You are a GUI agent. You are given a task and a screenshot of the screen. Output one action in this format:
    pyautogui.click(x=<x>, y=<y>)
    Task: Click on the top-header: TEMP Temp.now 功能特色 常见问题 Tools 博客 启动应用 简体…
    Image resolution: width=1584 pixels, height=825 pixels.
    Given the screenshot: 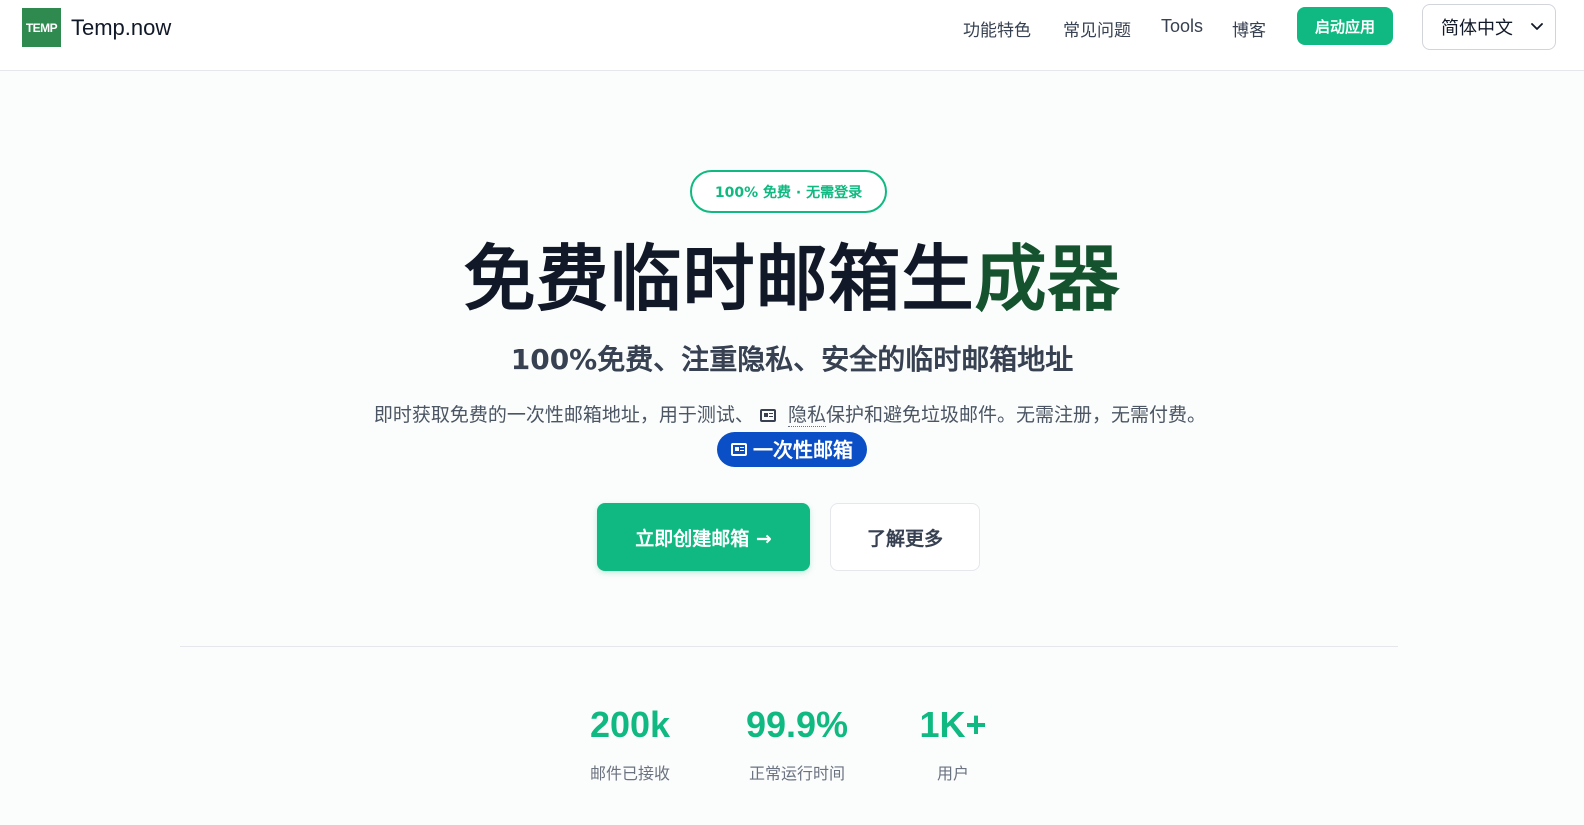 What is the action you would take?
    pyautogui.click(x=792, y=35)
    